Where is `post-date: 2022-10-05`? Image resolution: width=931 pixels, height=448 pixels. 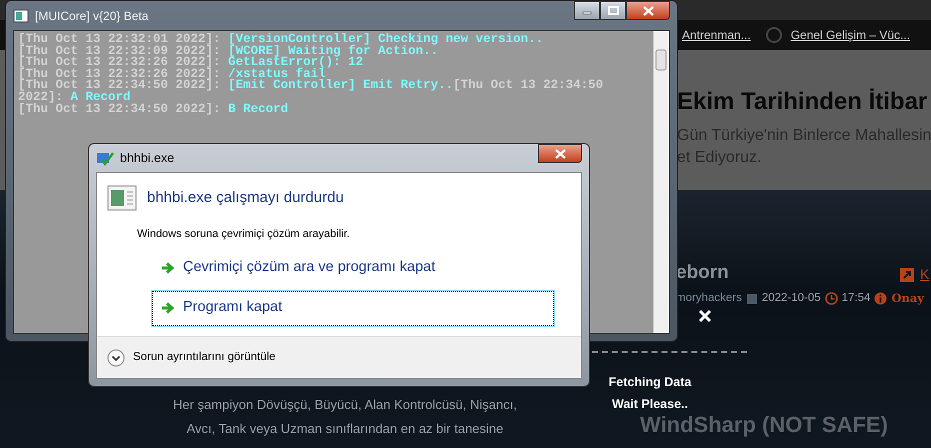 post-date: 2022-10-05 is located at coordinates (791, 298).